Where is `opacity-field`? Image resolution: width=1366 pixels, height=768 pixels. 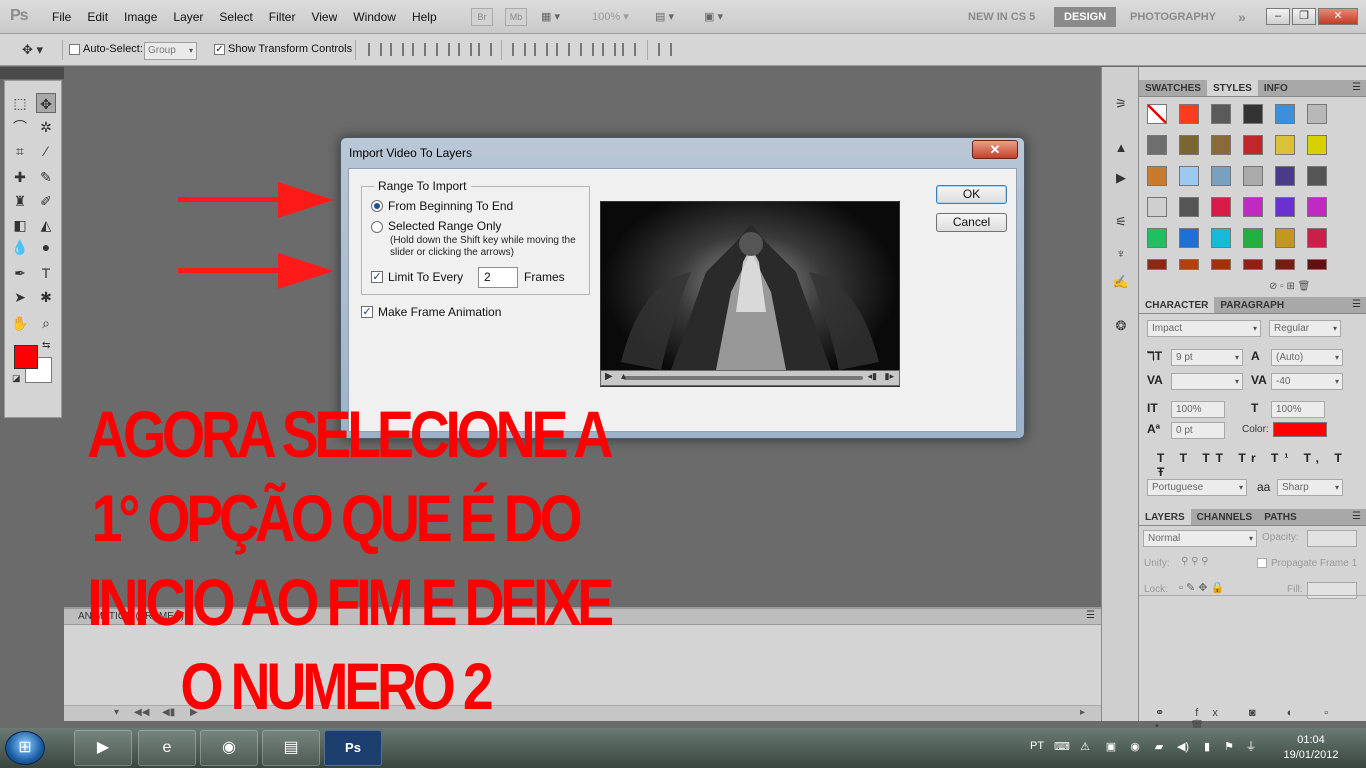
opacity-field is located at coordinates (1332, 538).